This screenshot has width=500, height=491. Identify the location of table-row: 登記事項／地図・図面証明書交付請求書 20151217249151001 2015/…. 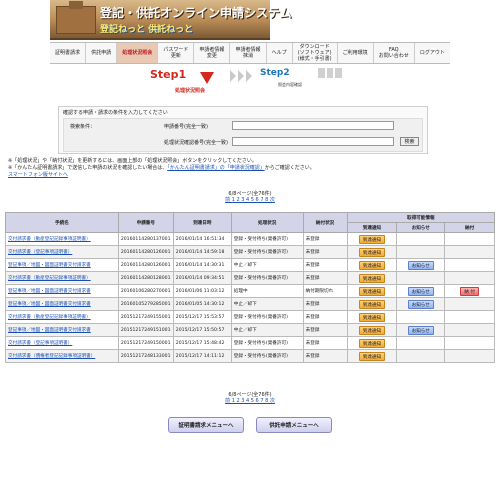
(250, 330).